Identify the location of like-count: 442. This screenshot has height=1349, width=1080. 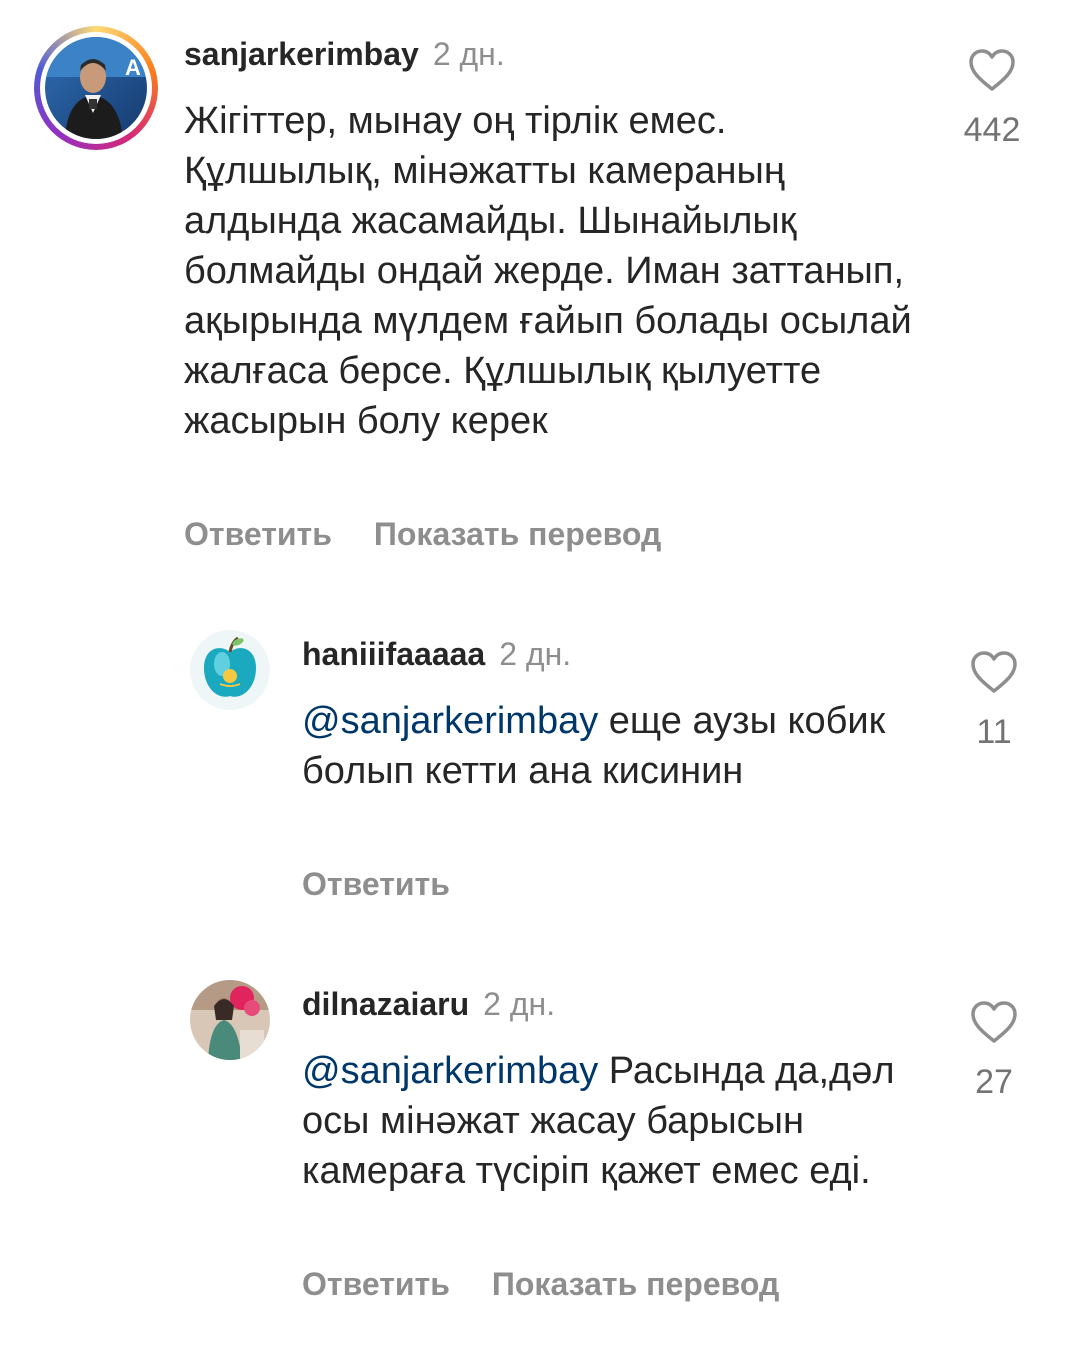
(992, 130).